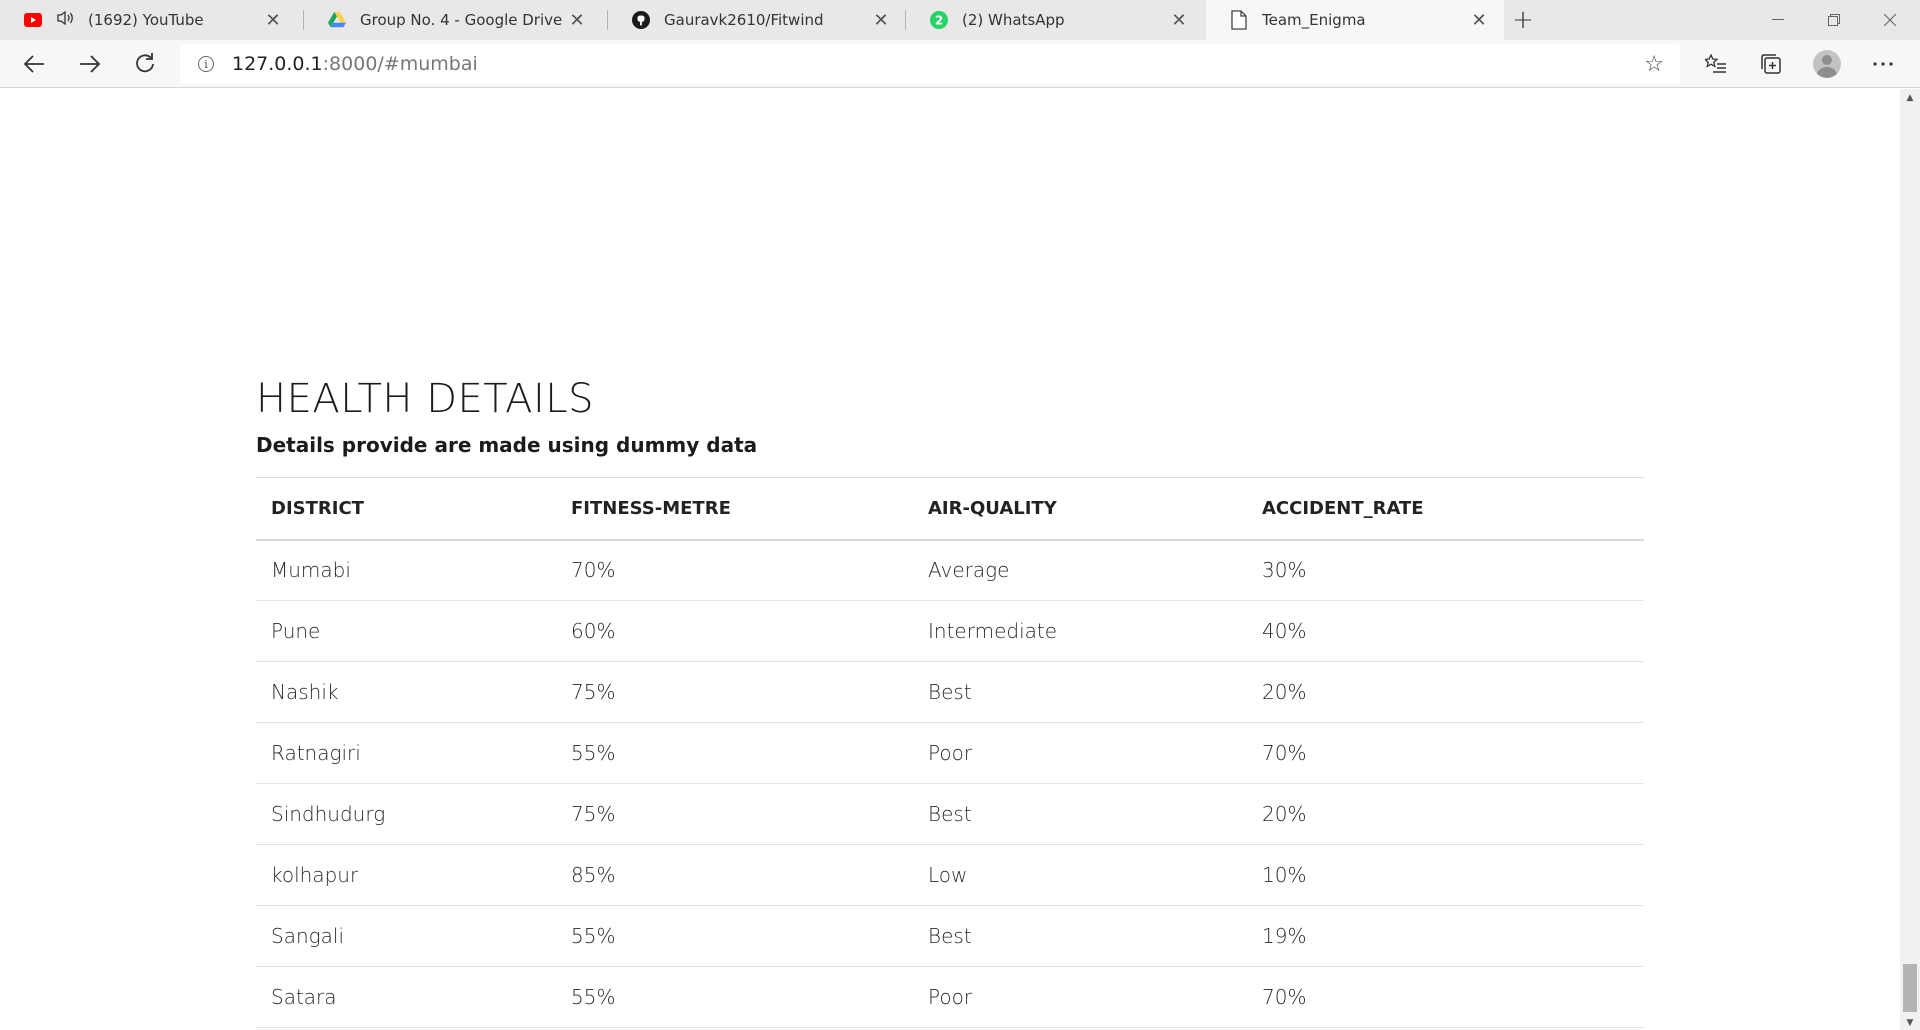 Image resolution: width=1920 pixels, height=1030 pixels. I want to click on page-title: HEALTH DETAILS, so click(425, 399).